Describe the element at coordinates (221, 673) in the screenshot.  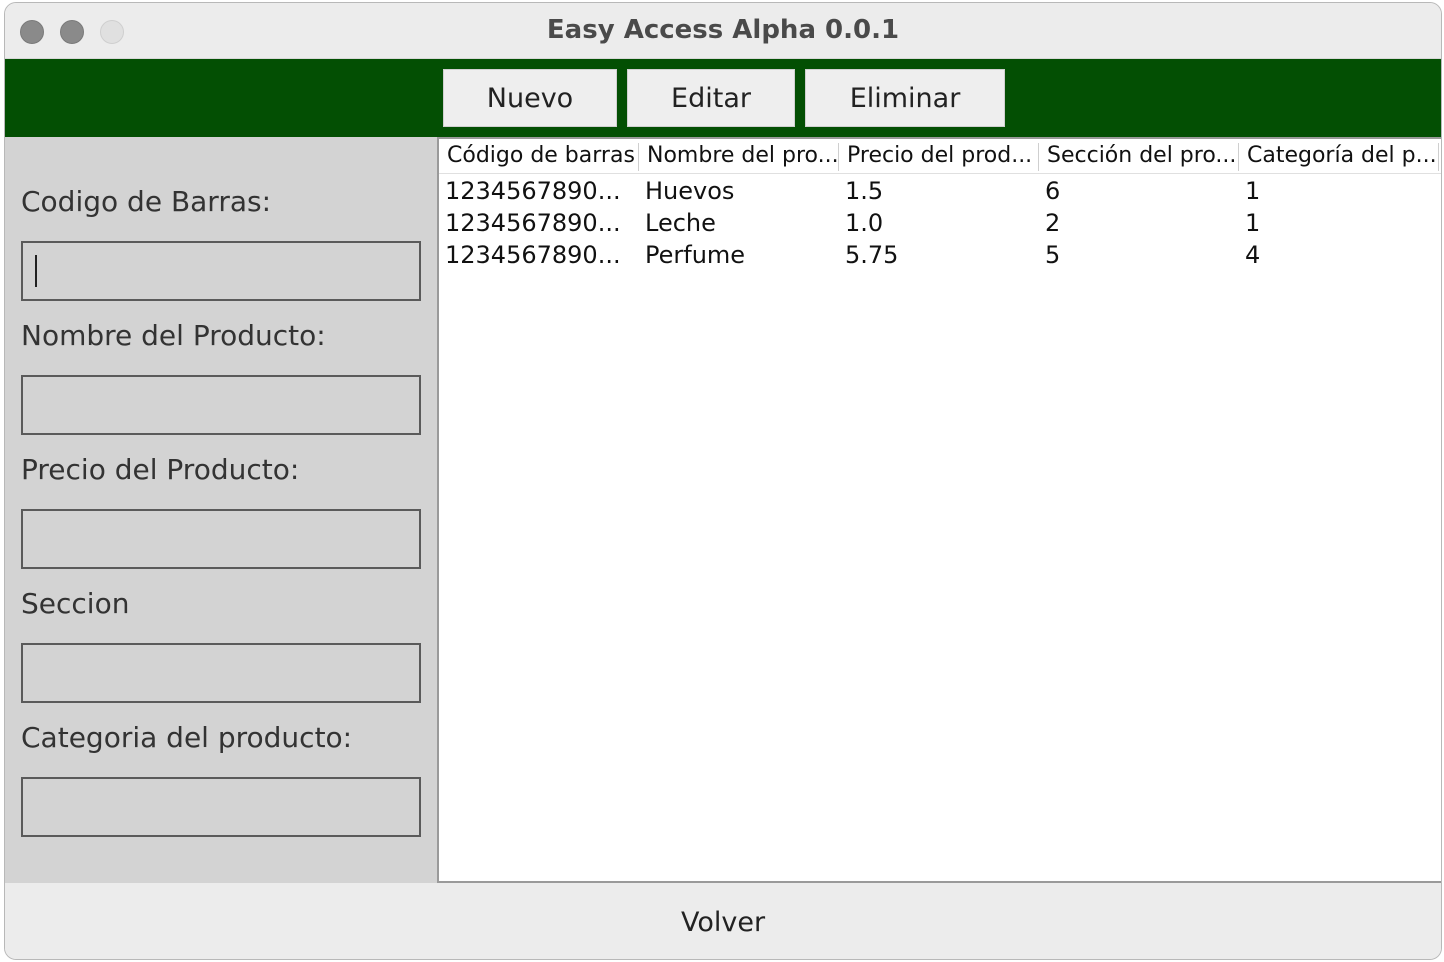
I see `seccion-input` at that location.